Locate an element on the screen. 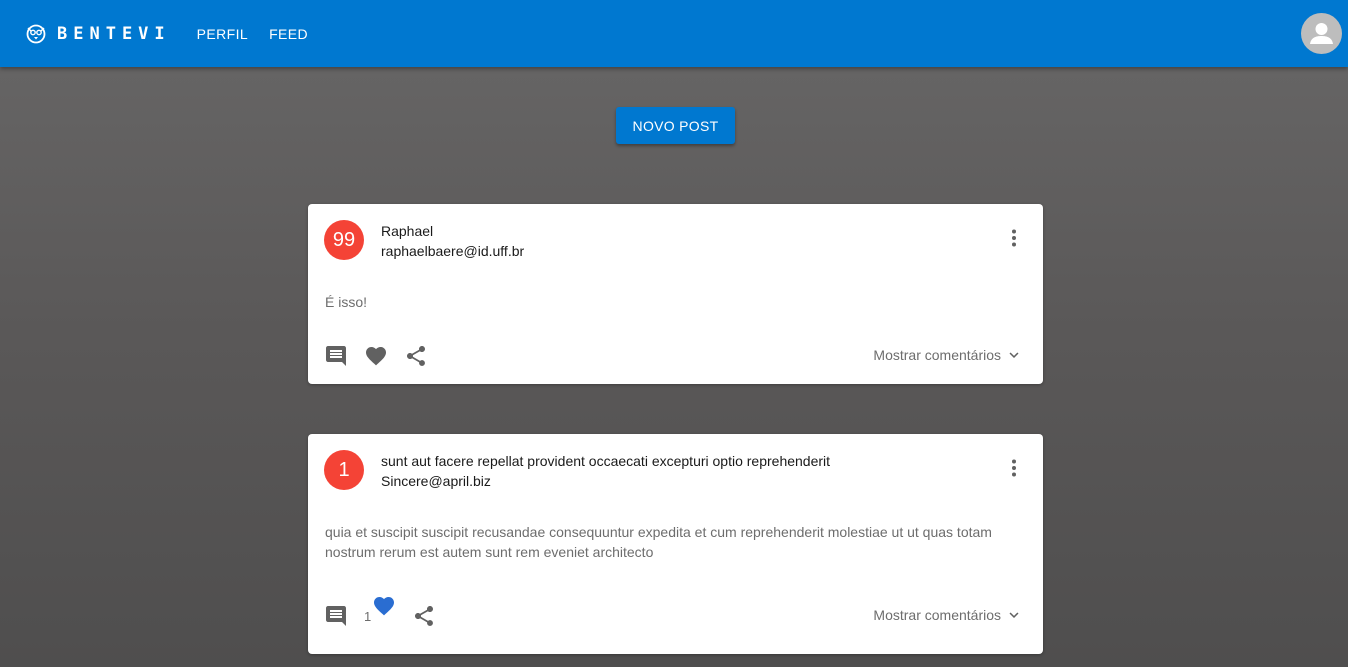 The width and height of the screenshot is (1348, 667). post-email: Sincere@april.biz is located at coordinates (436, 481).